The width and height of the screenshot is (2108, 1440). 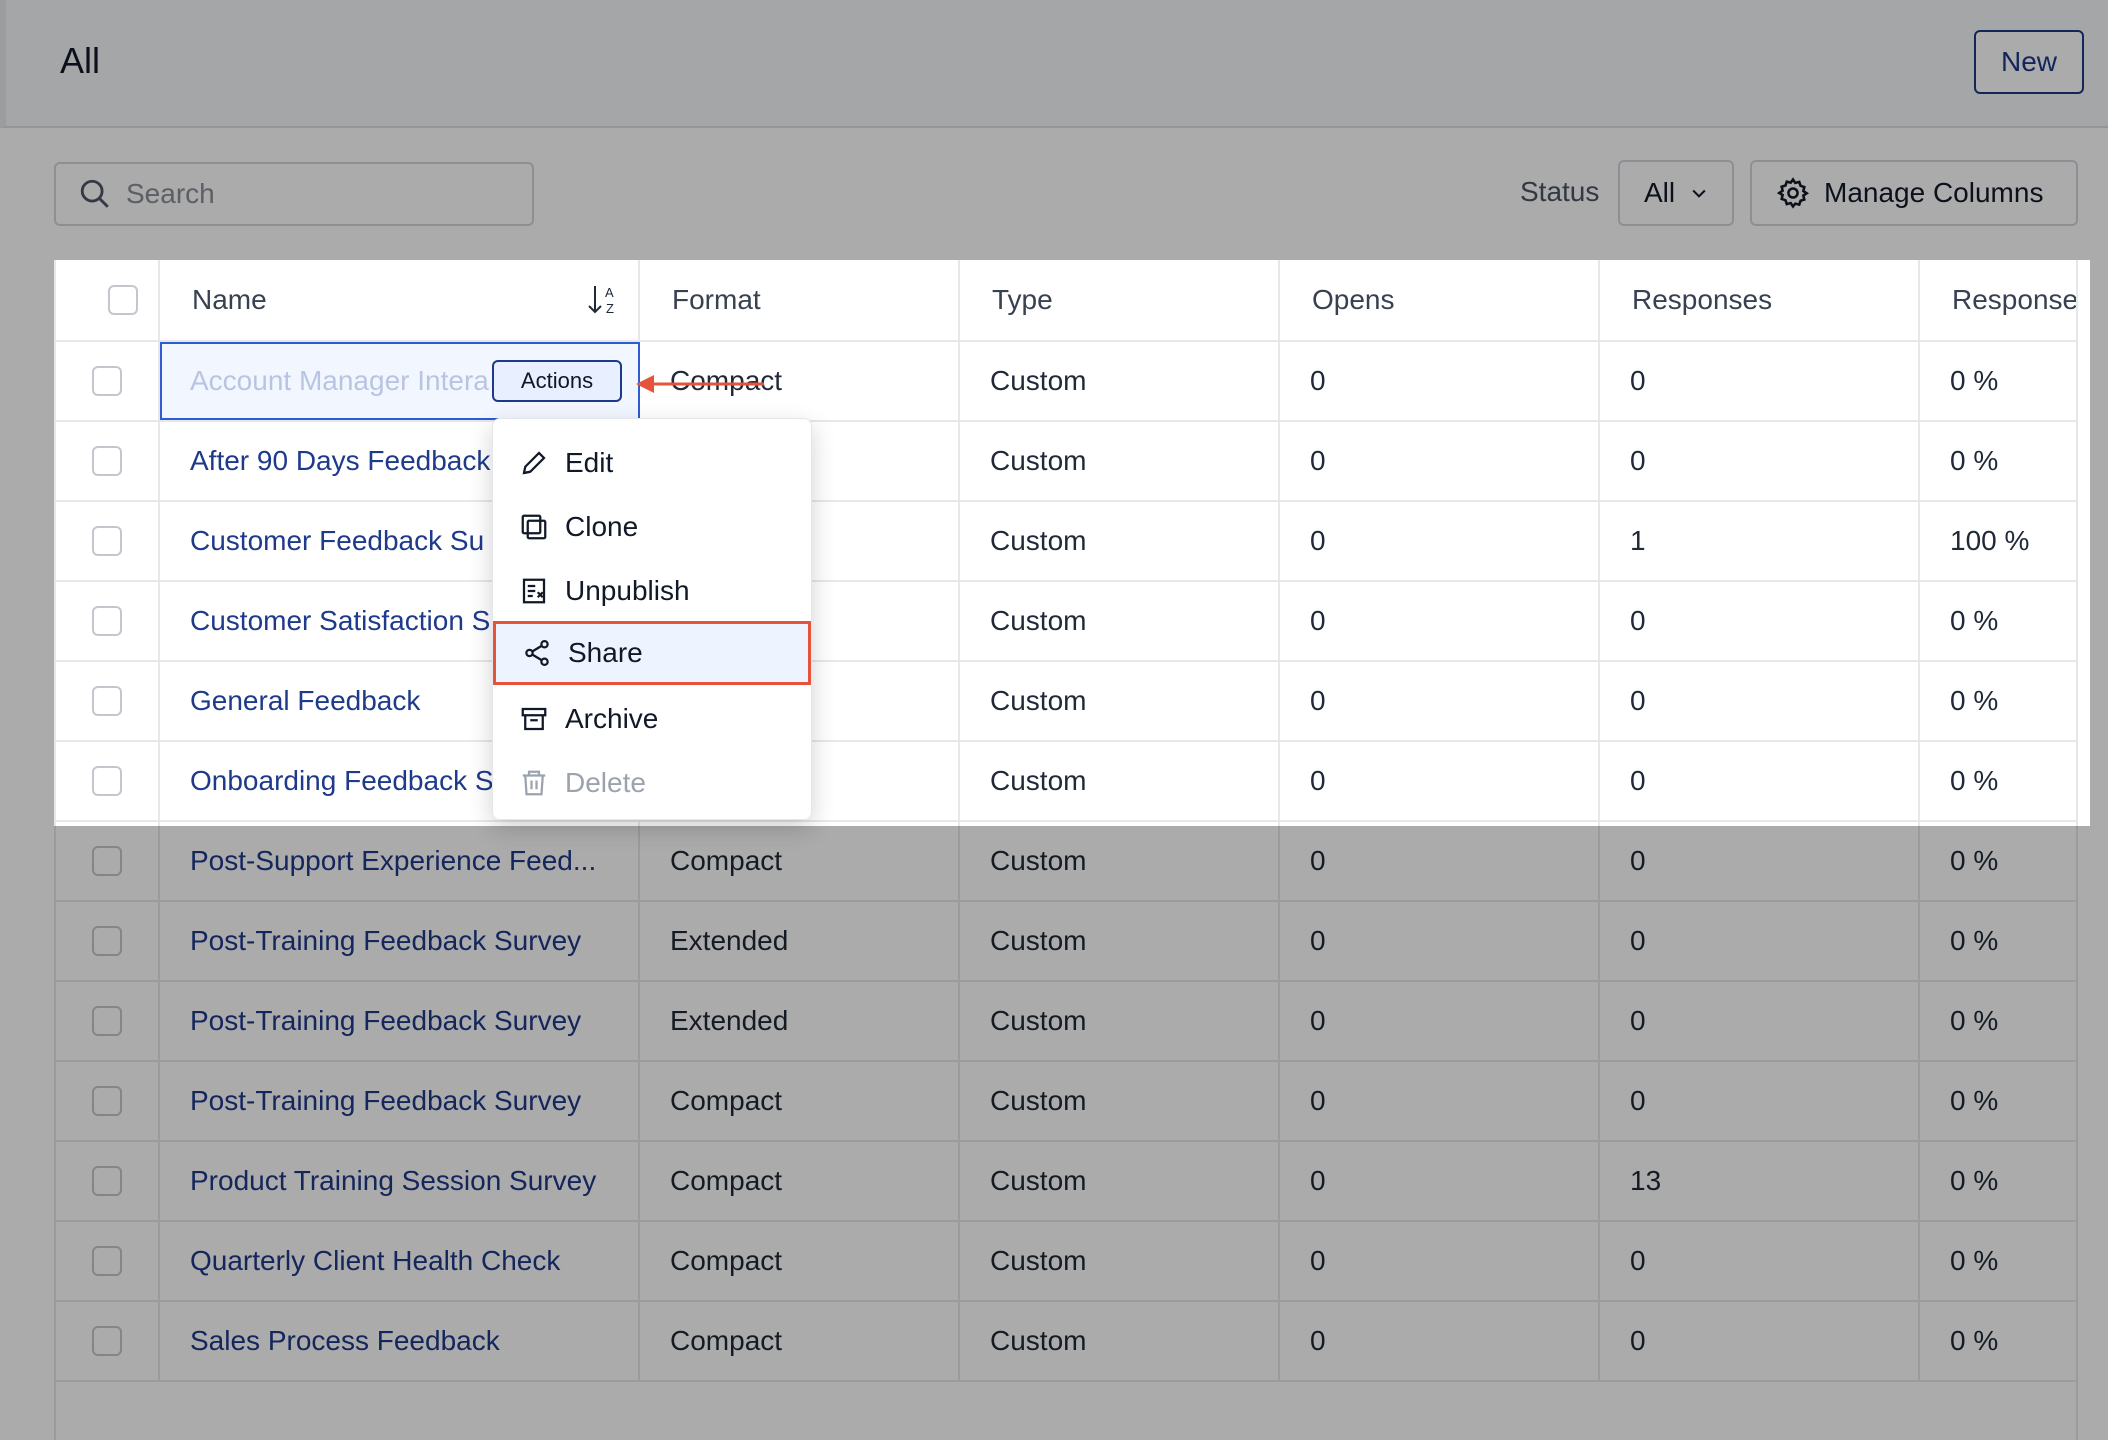 I want to click on column-header-response-rate: Response, so click(x=1998, y=300).